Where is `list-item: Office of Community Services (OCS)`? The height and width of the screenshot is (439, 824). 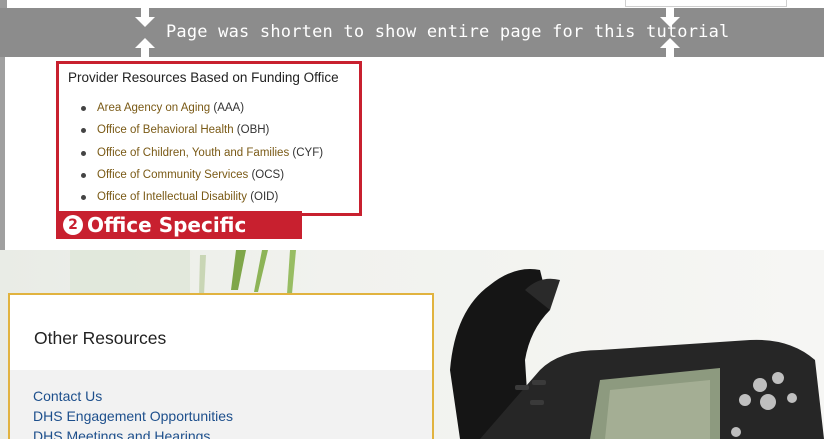 list-item: Office of Community Services (OCS) is located at coordinates (202, 180).